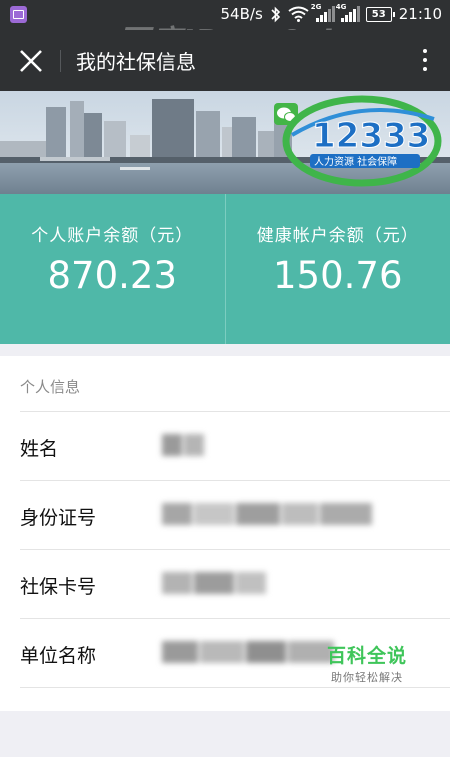 Image resolution: width=450 pixels, height=757 pixels. I want to click on id-number-value-redacted, so click(271, 514).